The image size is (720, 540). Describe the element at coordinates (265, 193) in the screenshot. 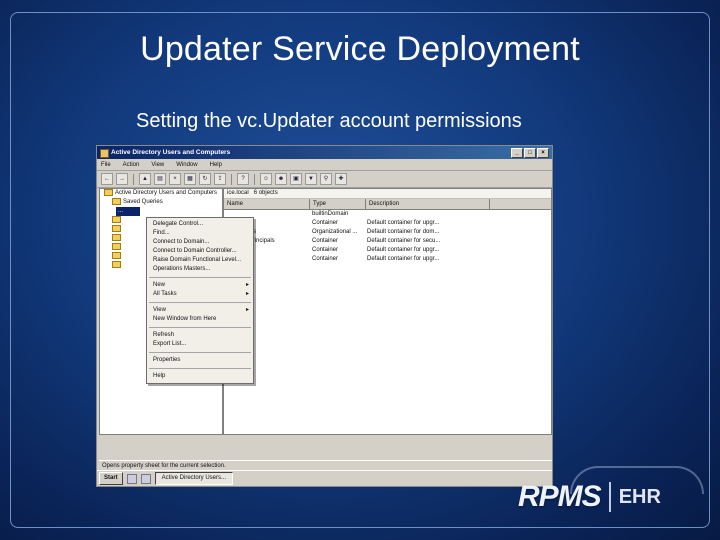

I see `object-count: 6 objects` at that location.